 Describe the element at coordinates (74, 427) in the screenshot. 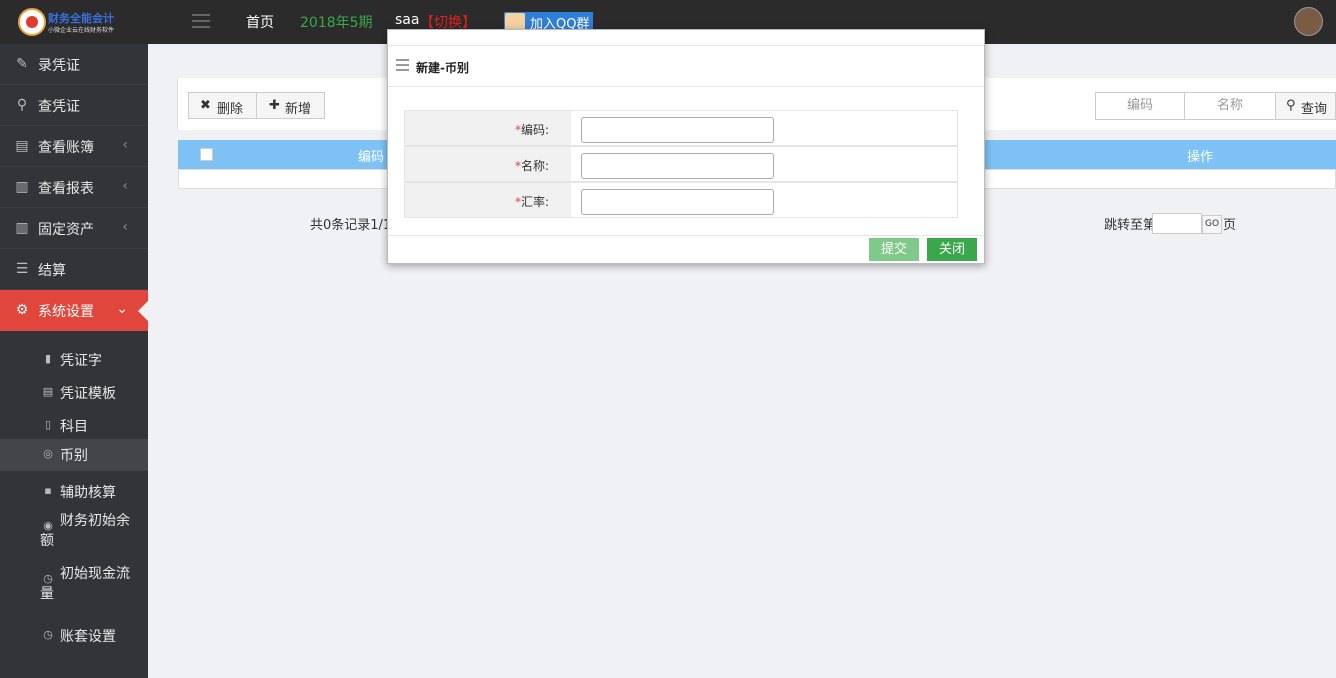

I see `subitem-label: 科目` at that location.